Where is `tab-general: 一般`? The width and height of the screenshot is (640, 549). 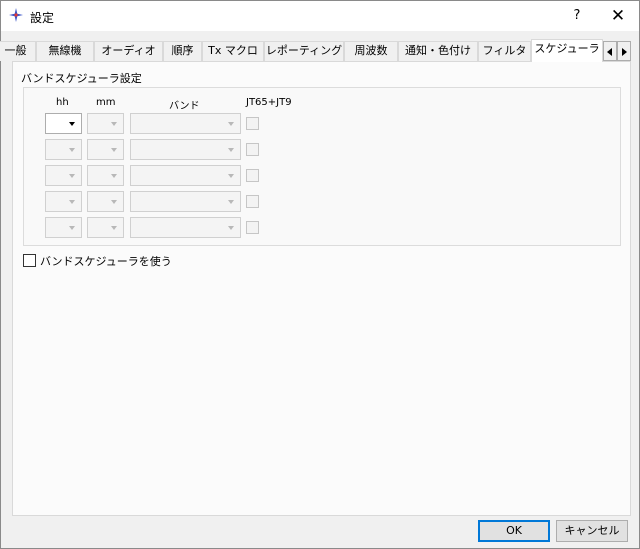 tab-general: 一般 is located at coordinates (18, 51).